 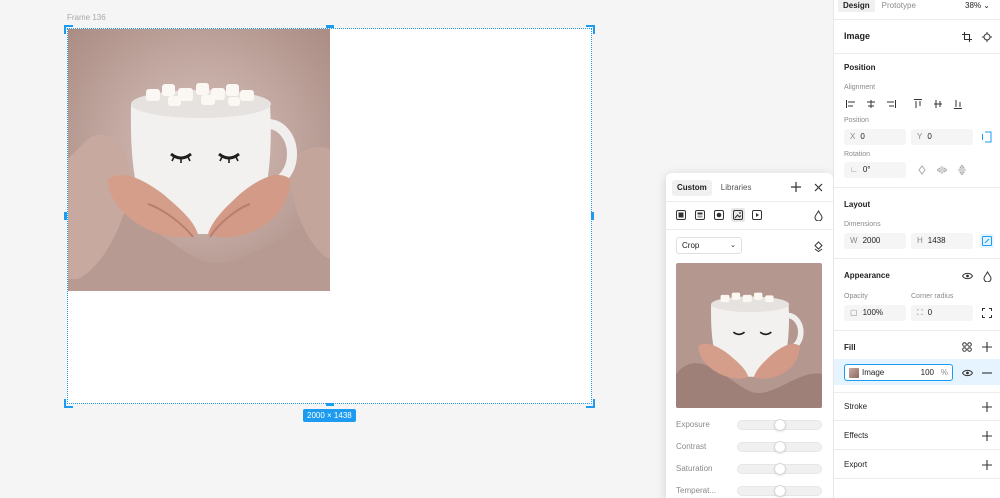 I want to click on image-fill-icon, so click(x=738, y=215).